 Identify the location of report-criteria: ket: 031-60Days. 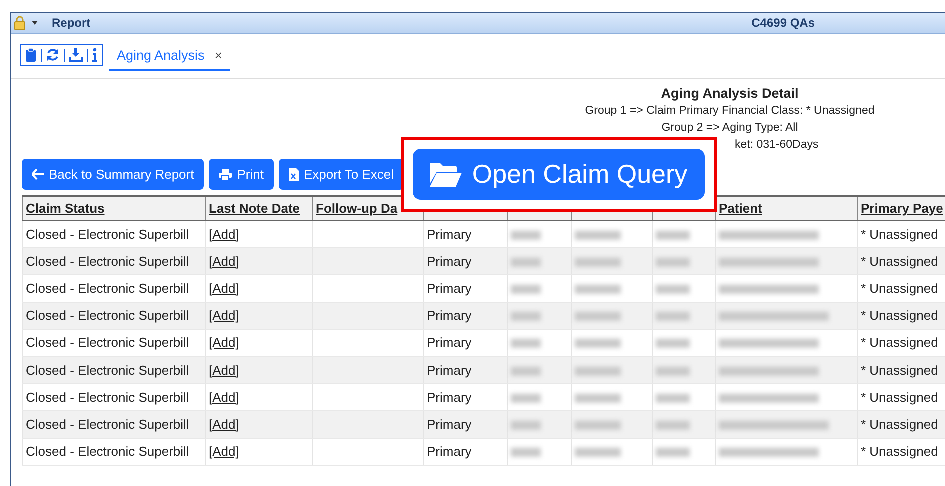
(777, 145).